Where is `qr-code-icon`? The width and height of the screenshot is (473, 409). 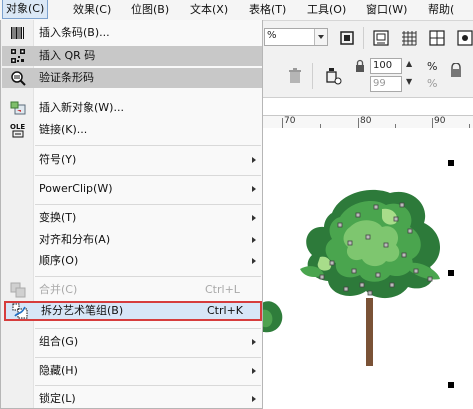 qr-code-icon is located at coordinates (18, 56).